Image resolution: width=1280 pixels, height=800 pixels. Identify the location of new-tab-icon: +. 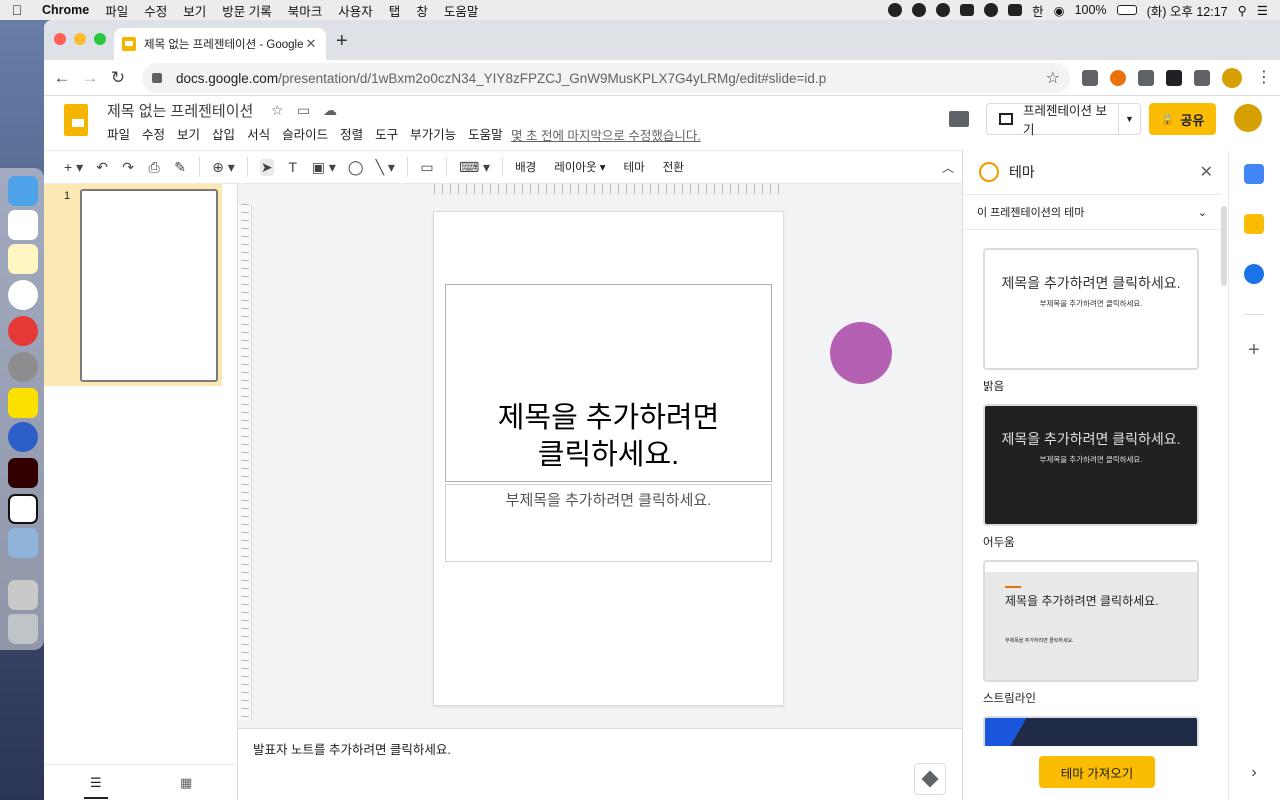
(342, 41).